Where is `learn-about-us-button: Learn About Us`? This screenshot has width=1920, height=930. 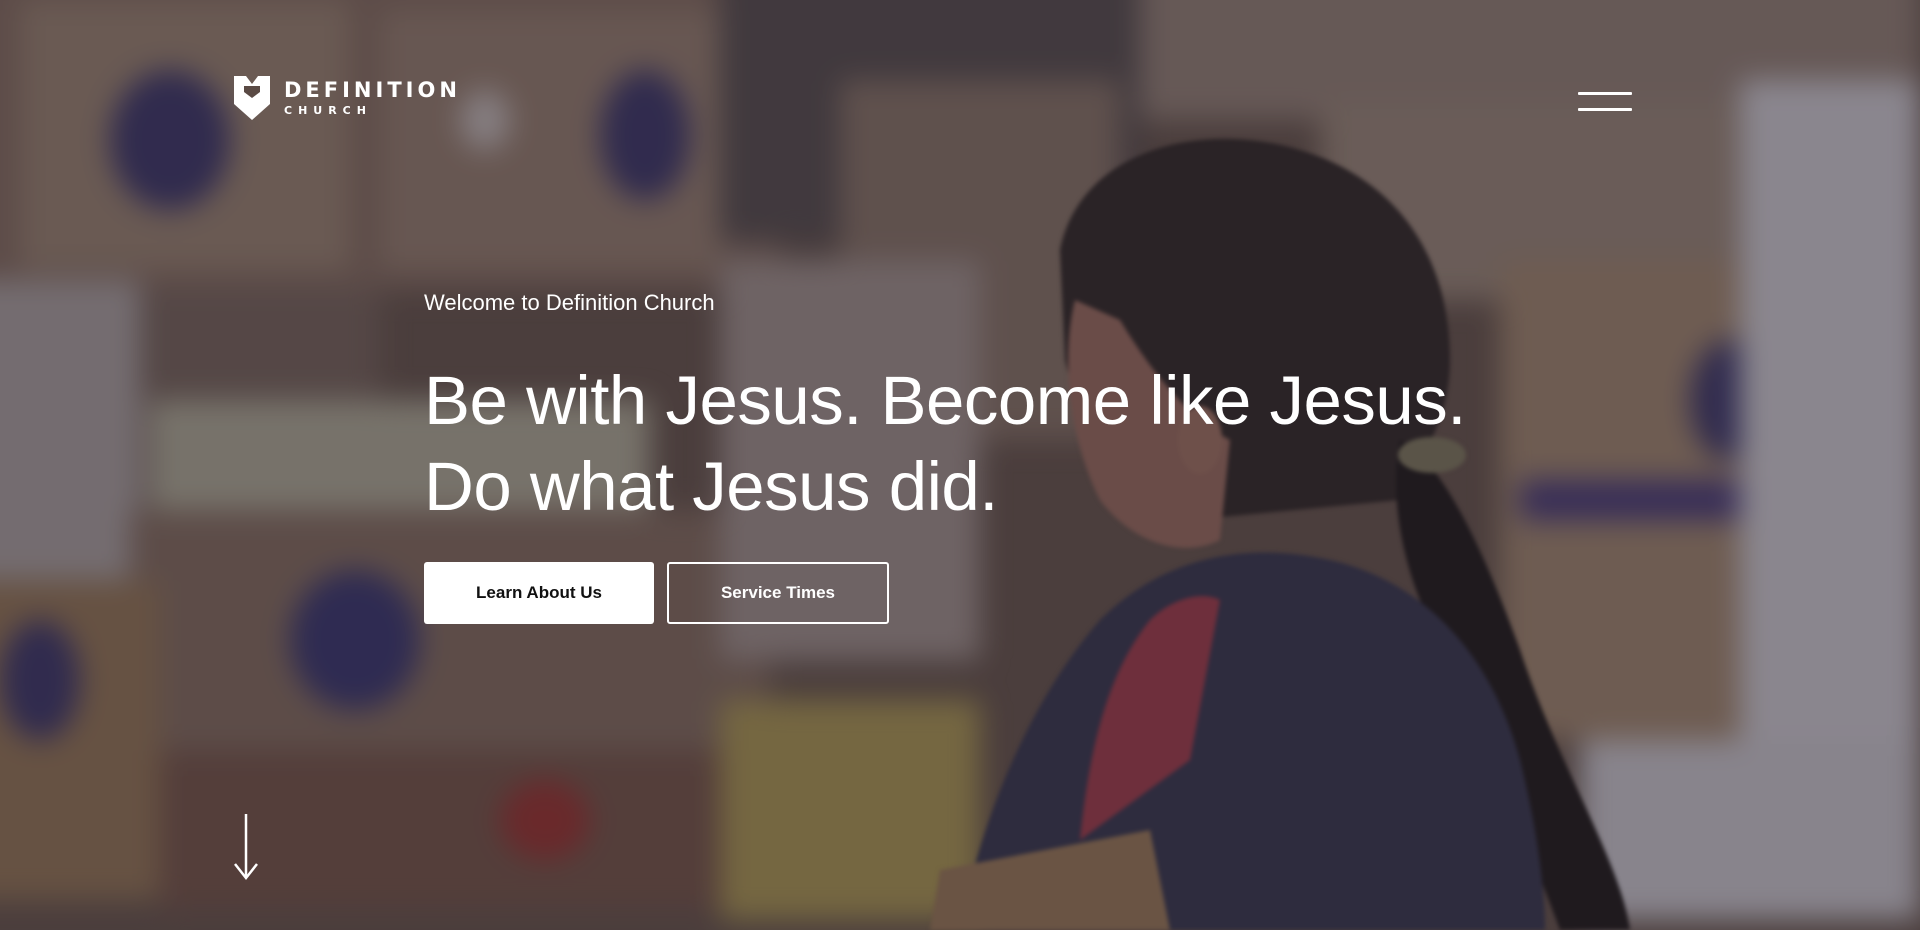
learn-about-us-button: Learn About Us is located at coordinates (539, 593).